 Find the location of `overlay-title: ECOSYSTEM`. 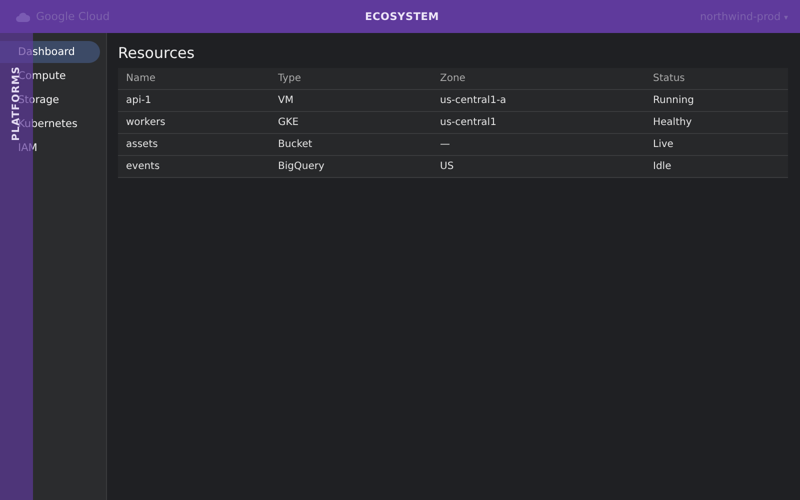

overlay-title: ECOSYSTEM is located at coordinates (402, 16).